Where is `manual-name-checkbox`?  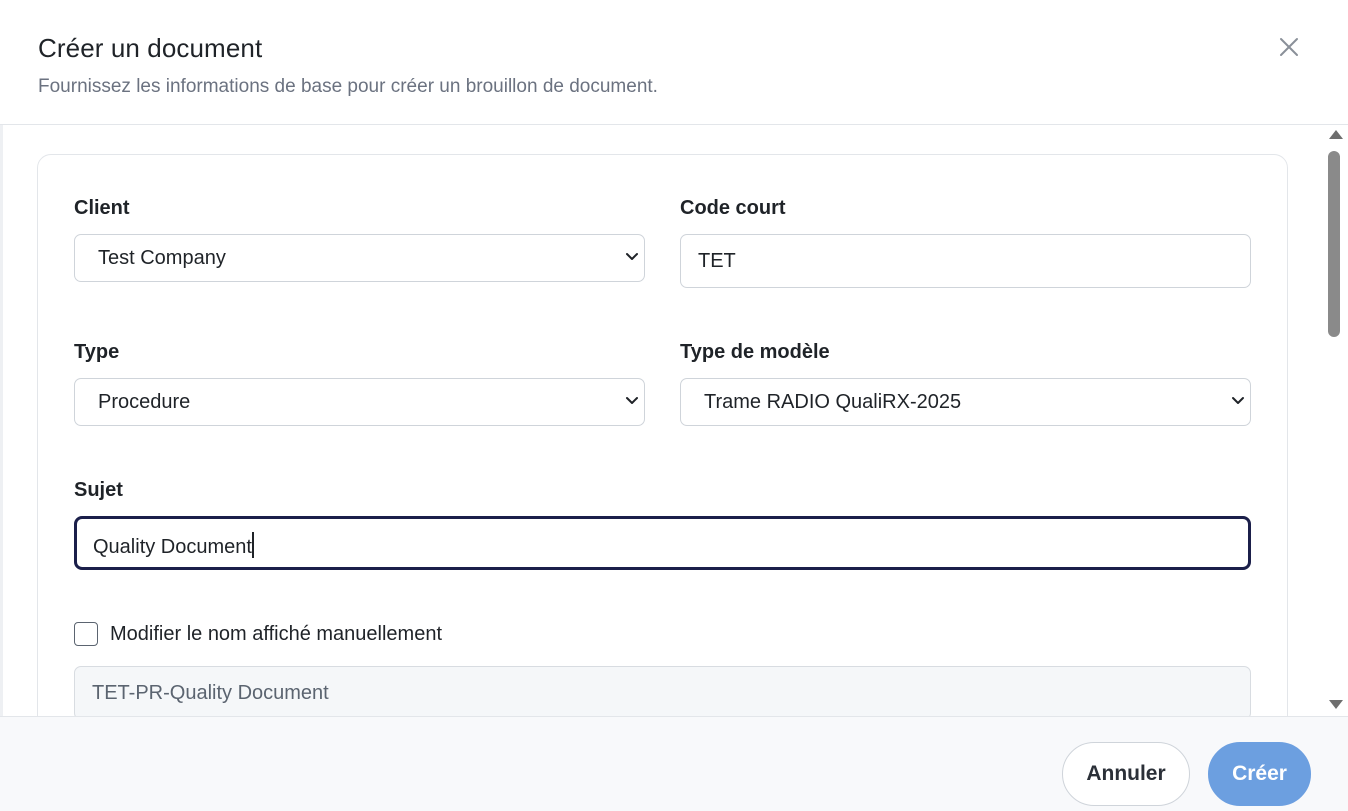
manual-name-checkbox is located at coordinates (86, 634).